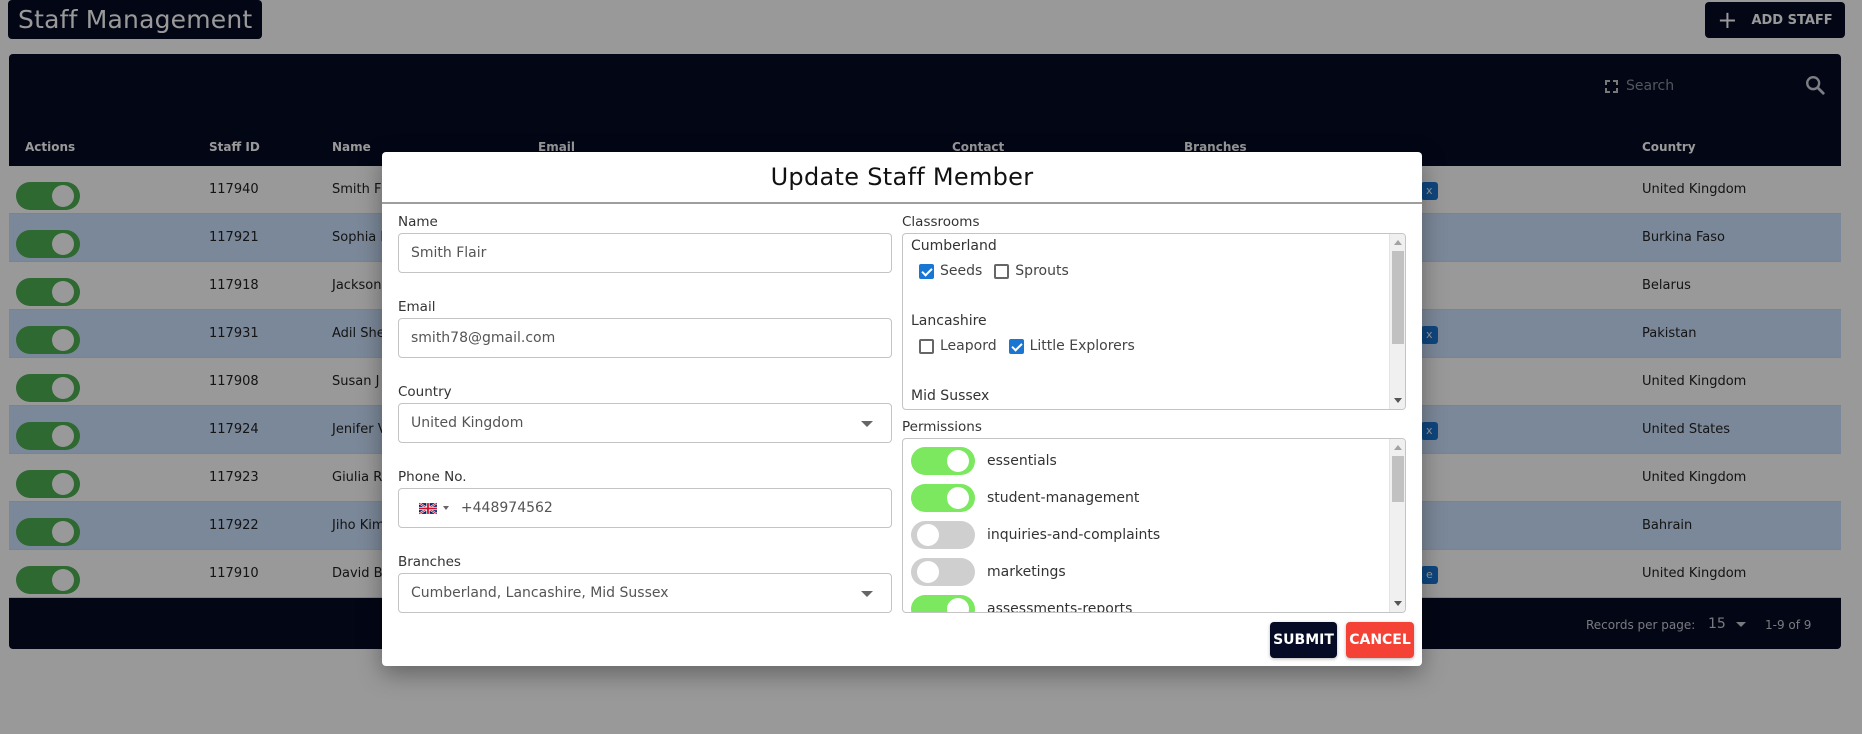  I want to click on country-code-dropdown-icon, so click(445, 508).